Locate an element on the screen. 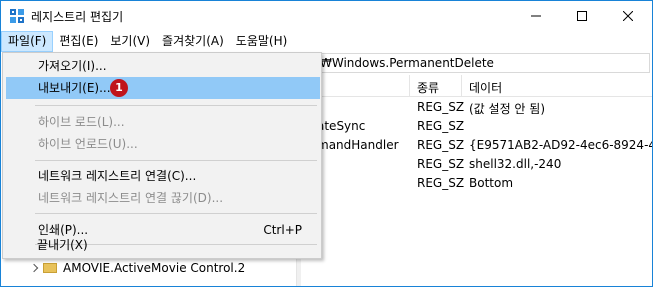 The height and width of the screenshot is (287, 653). menu-edit: 편집(E) is located at coordinates (78, 41).